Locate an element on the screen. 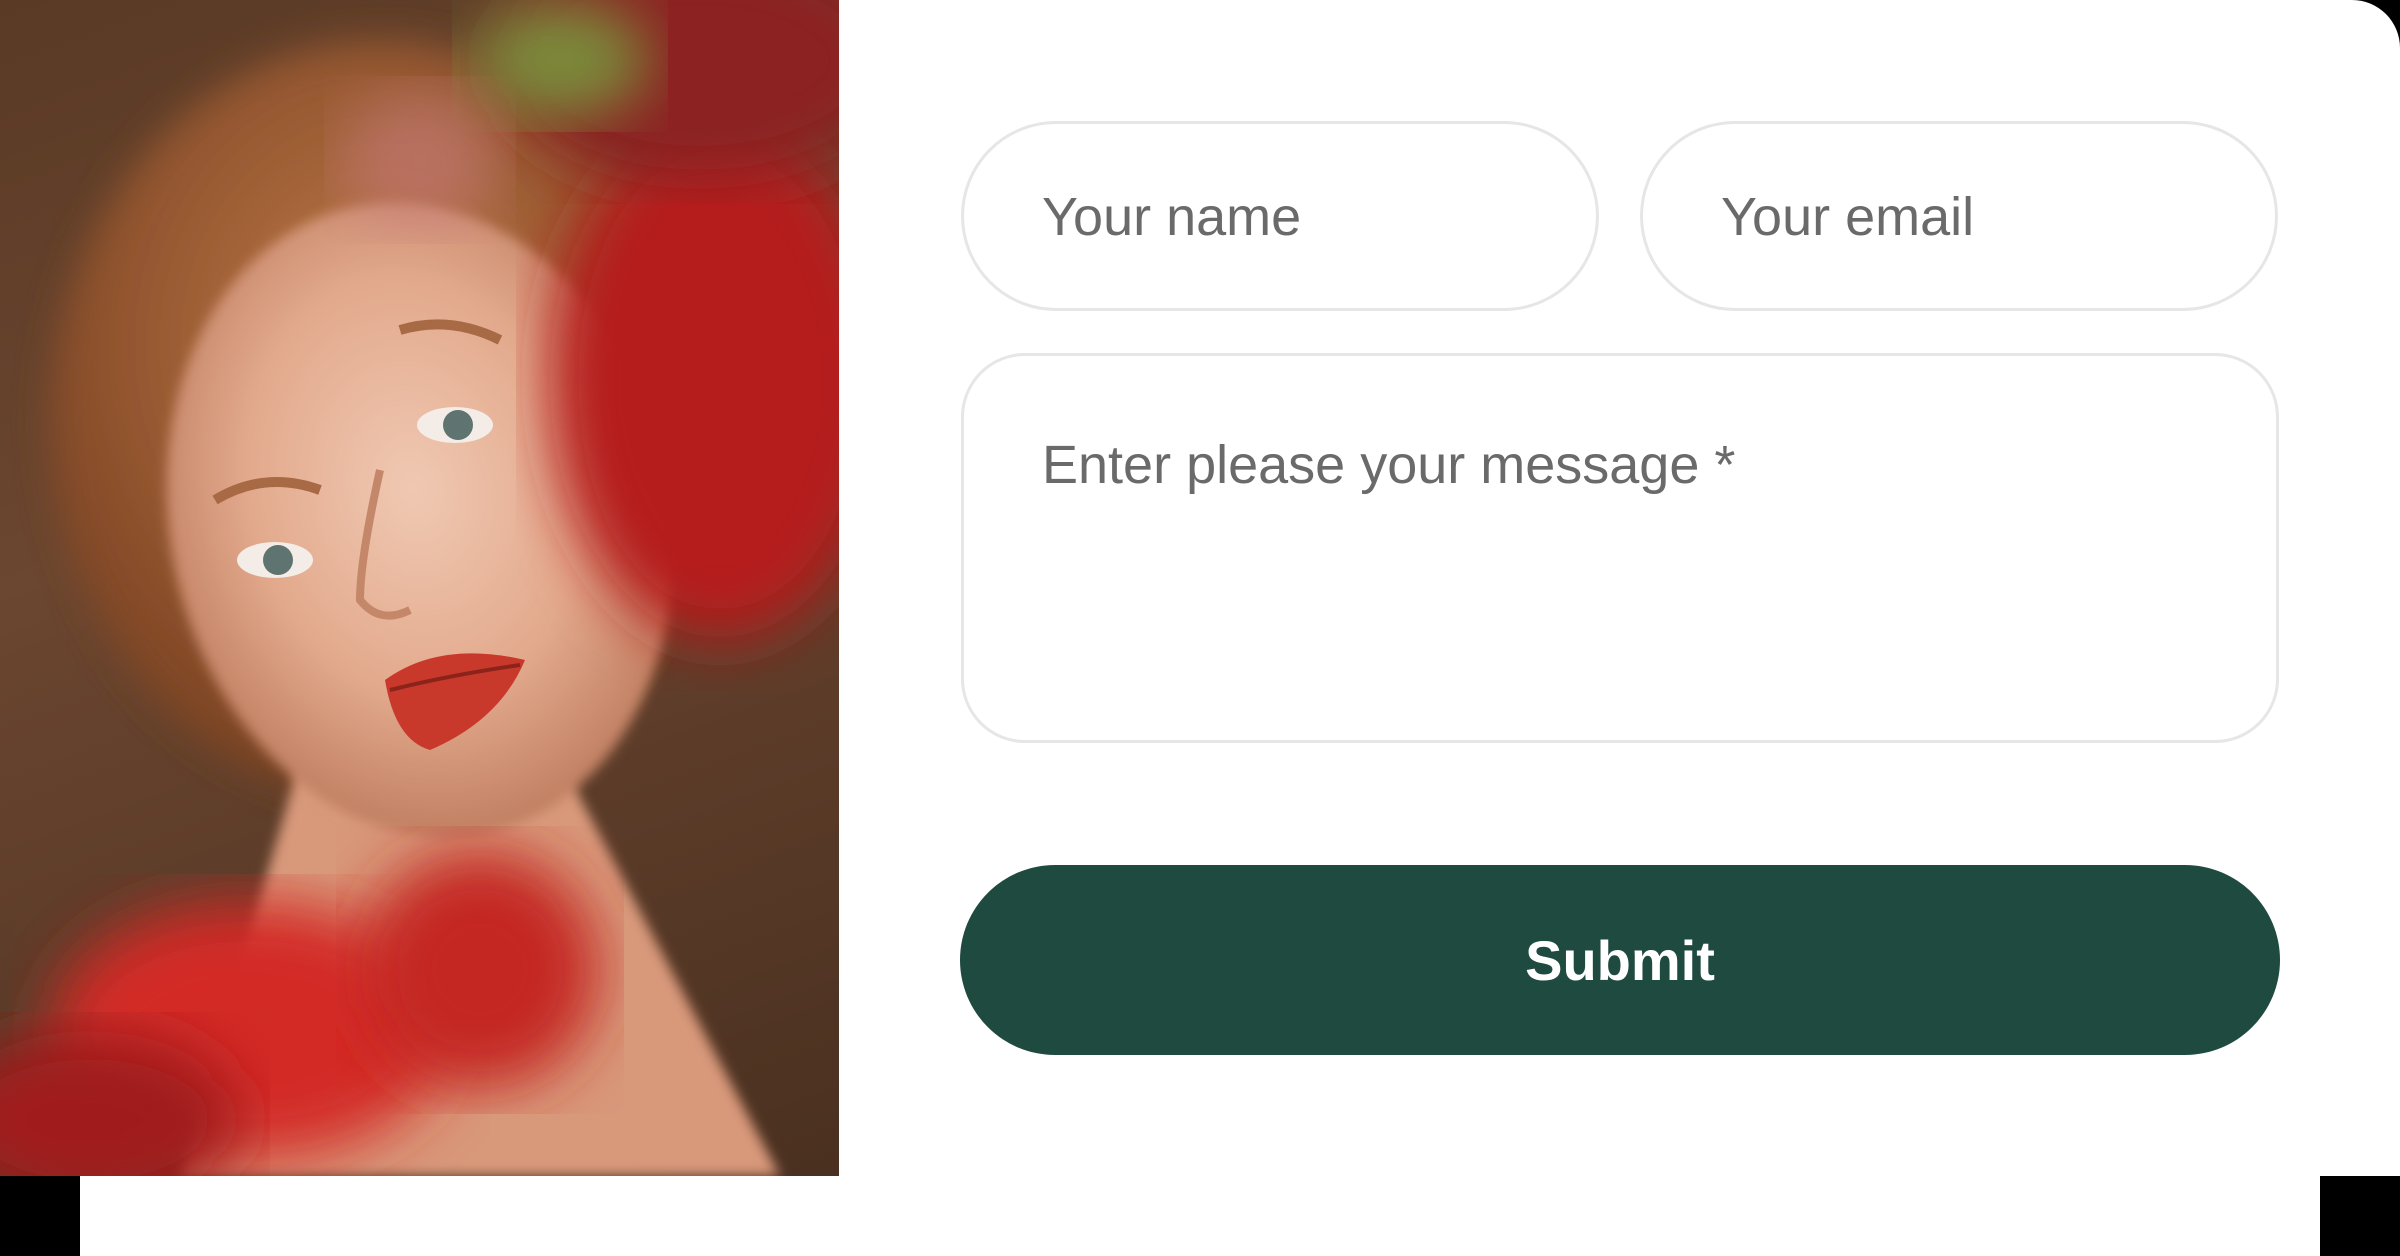  message-placeholder: Enter please your message * is located at coordinates (1389, 465).